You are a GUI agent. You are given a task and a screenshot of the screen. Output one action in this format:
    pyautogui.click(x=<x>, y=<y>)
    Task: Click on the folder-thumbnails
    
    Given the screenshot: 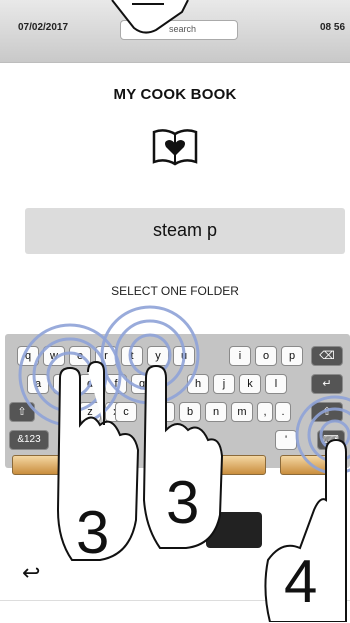 What is the action you would take?
    pyautogui.click(x=181, y=465)
    